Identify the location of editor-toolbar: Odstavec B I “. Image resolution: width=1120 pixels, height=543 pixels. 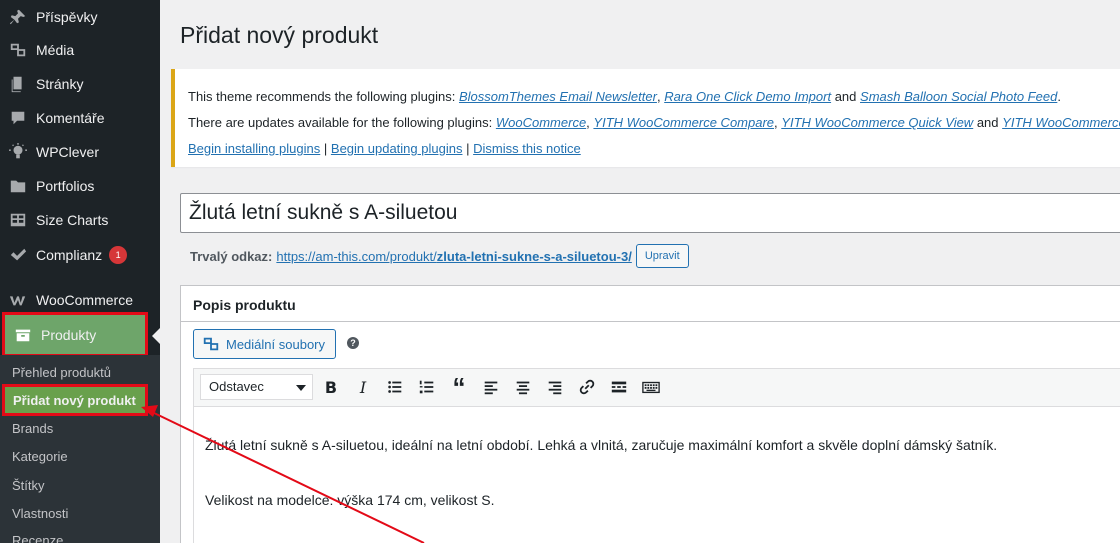
(656, 387).